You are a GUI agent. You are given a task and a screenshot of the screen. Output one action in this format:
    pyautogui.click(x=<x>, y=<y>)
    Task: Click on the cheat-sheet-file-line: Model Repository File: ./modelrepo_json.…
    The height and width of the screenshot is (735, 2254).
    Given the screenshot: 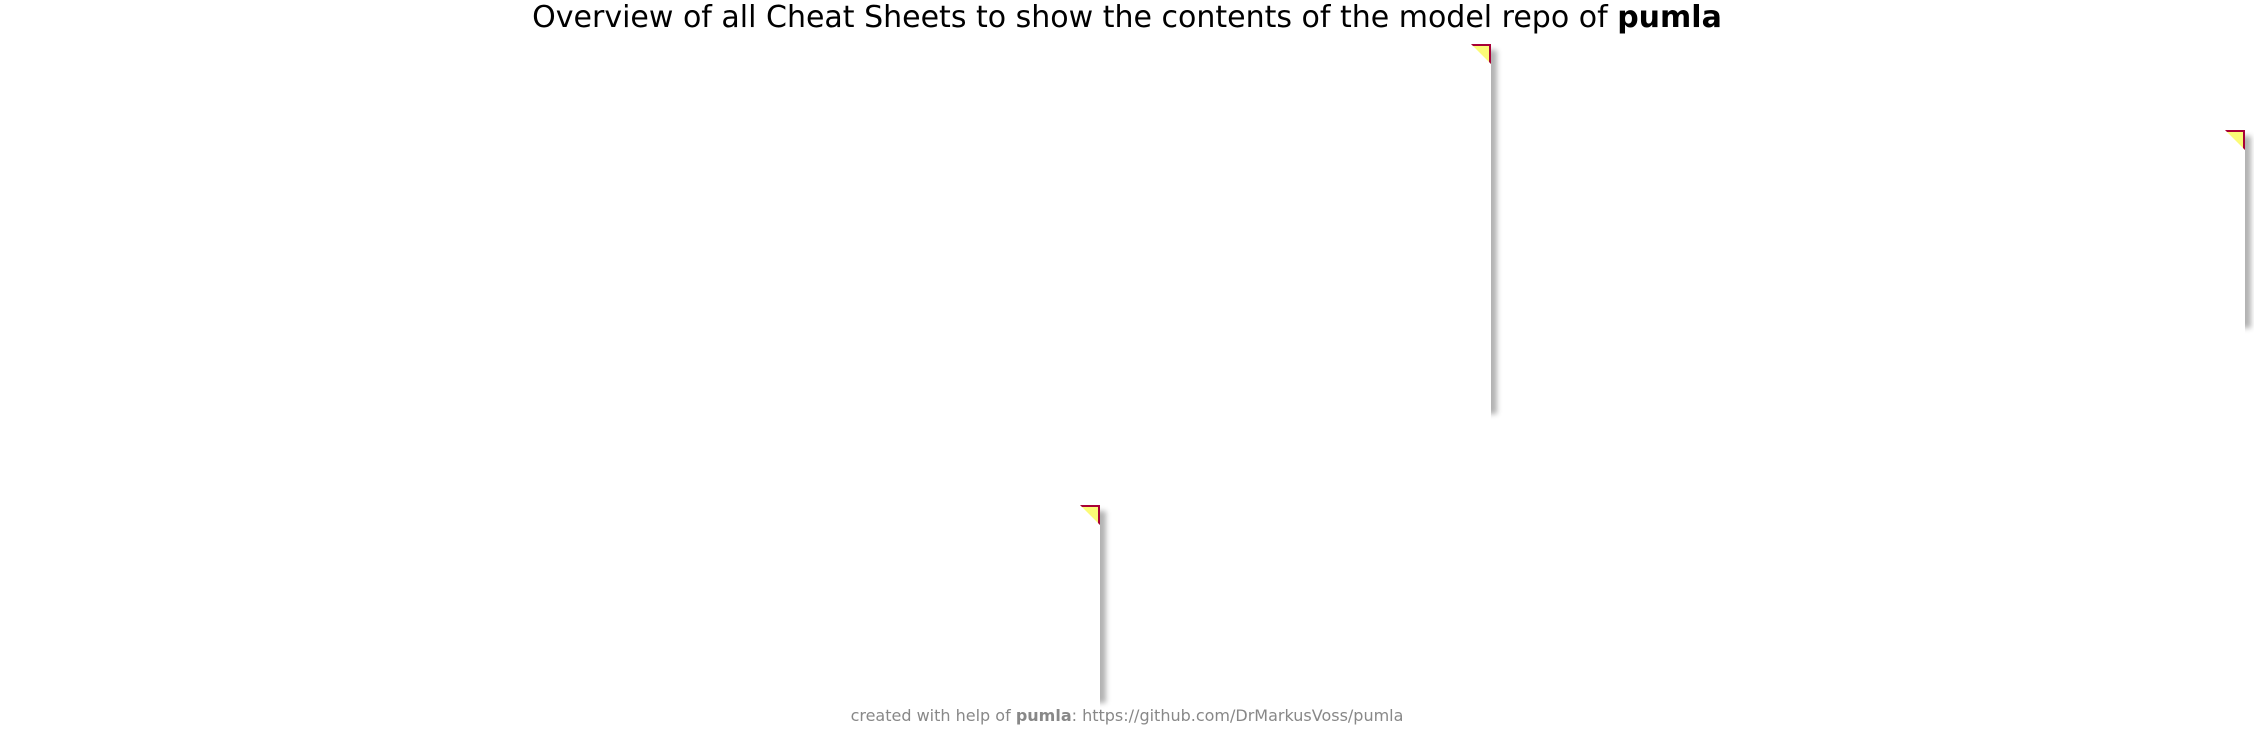 What is the action you would take?
    pyautogui.click(x=248, y=138)
    